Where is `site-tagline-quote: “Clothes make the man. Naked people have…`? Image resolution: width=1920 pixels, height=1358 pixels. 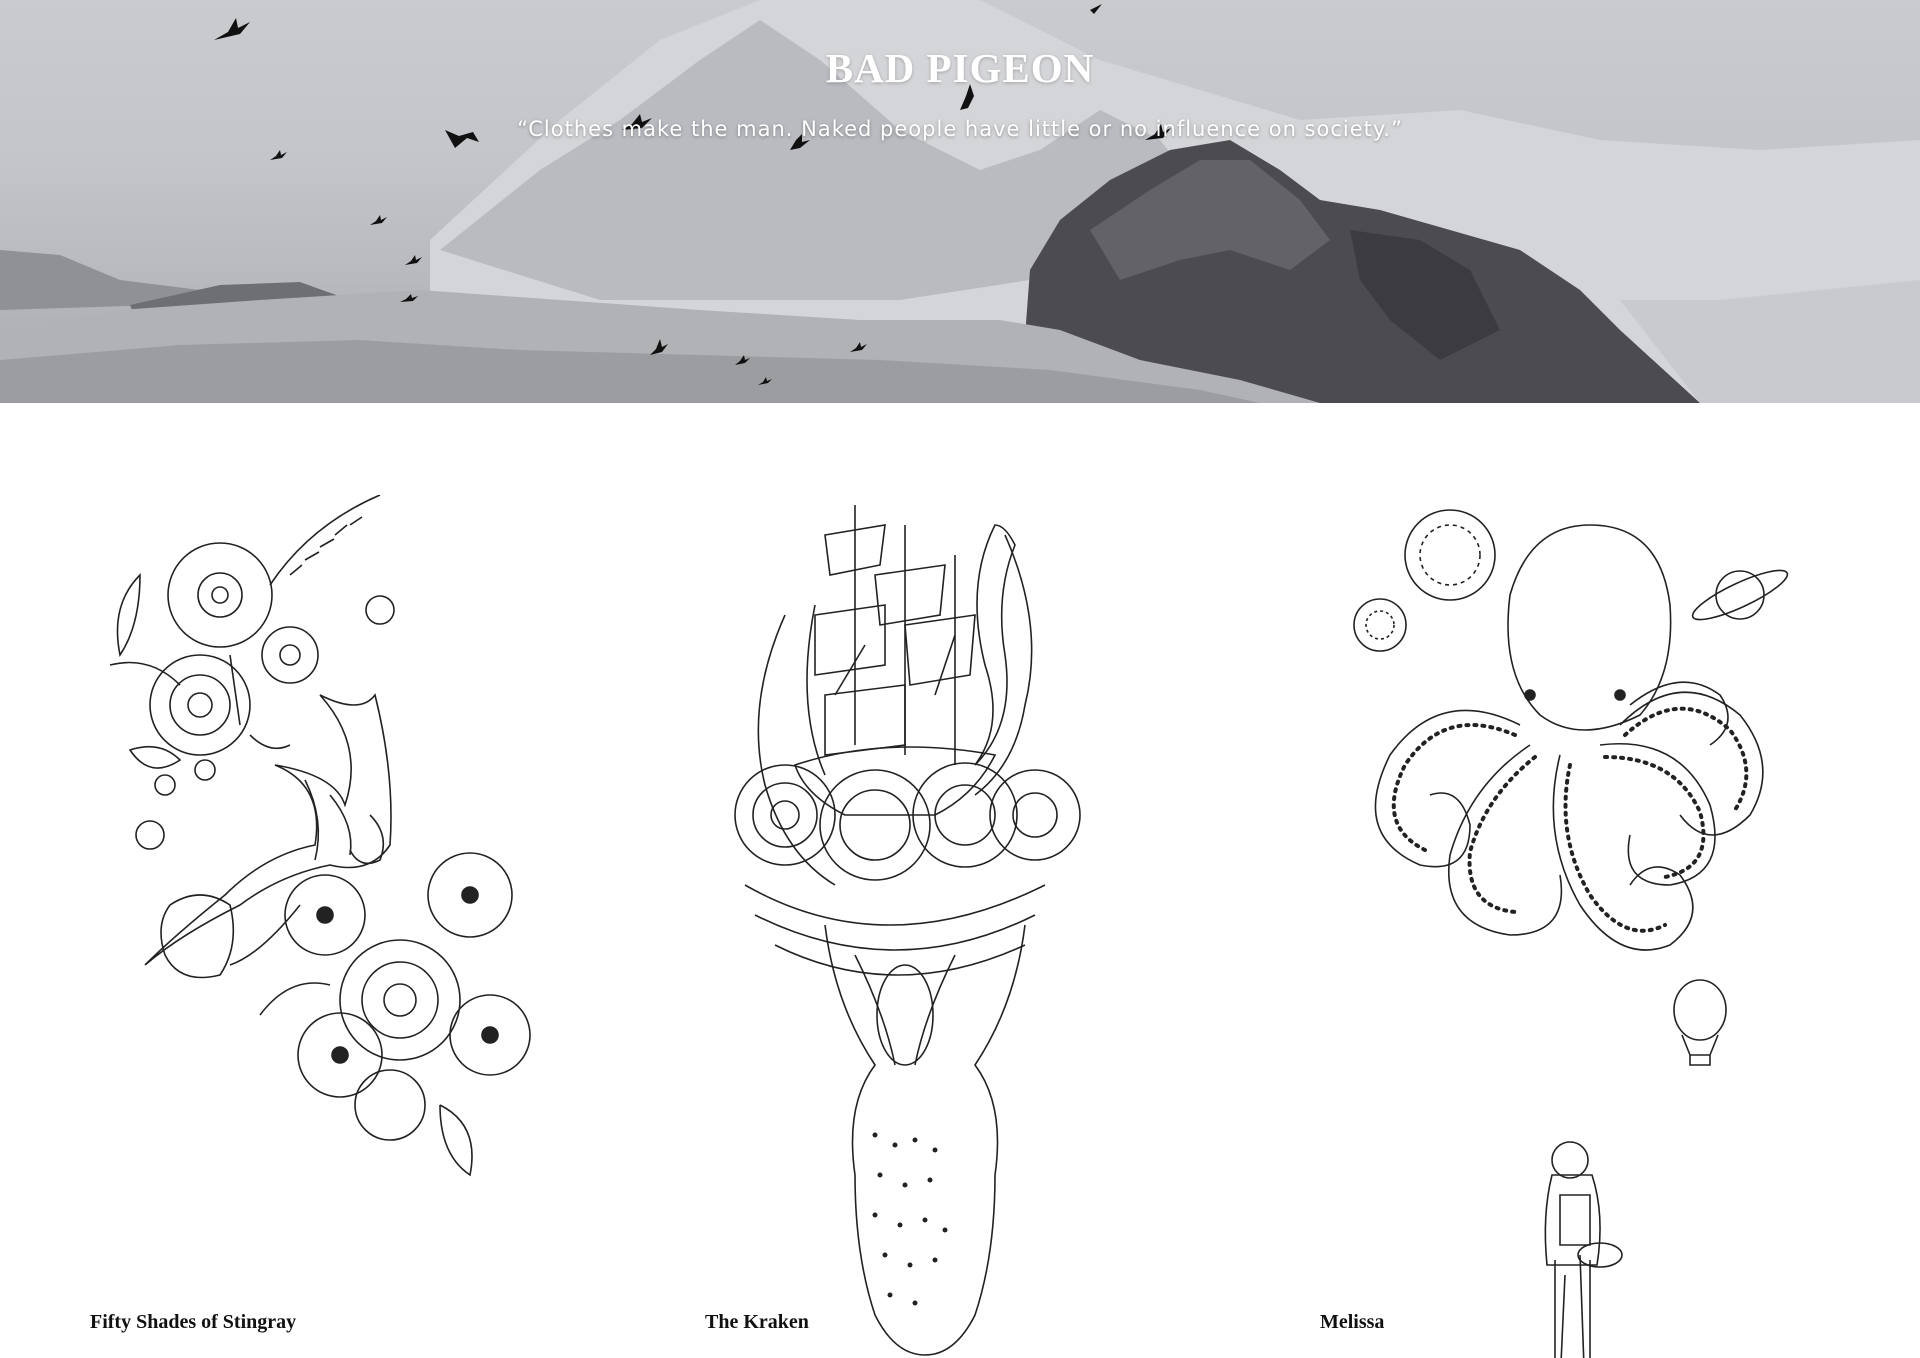
site-tagline-quote: “Clothes make the man. Naked people have… is located at coordinates (960, 129).